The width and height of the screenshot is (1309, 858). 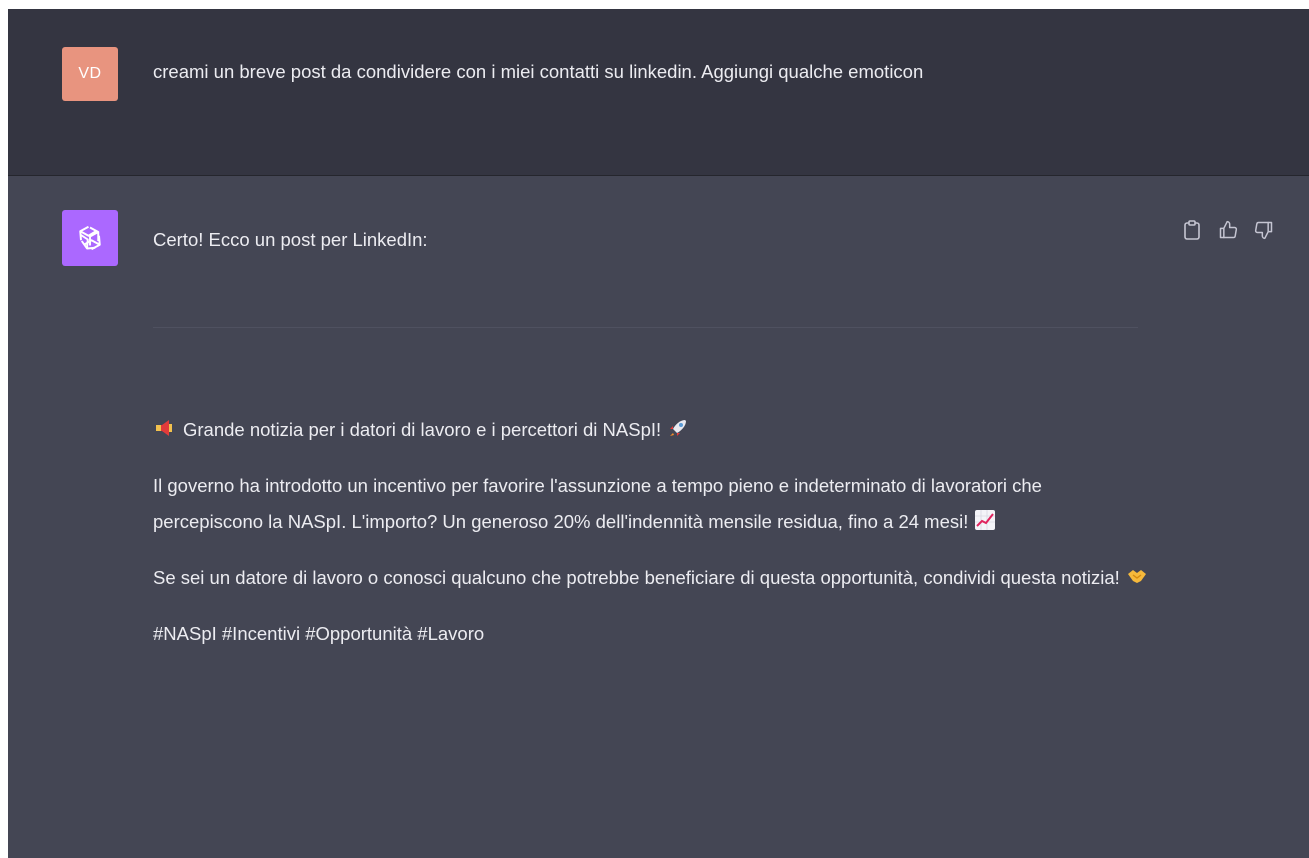 I want to click on assistant-avatar, so click(x=90, y=238).